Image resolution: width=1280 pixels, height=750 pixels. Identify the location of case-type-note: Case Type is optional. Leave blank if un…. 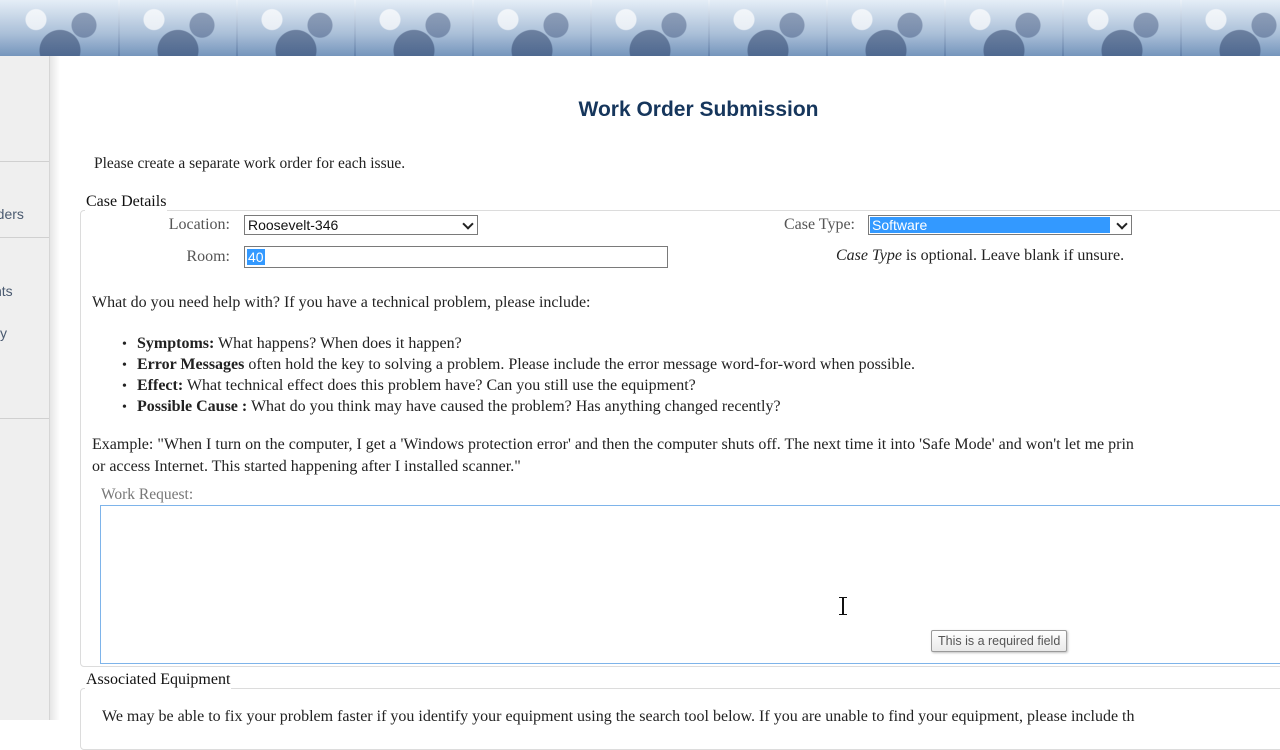
(980, 256).